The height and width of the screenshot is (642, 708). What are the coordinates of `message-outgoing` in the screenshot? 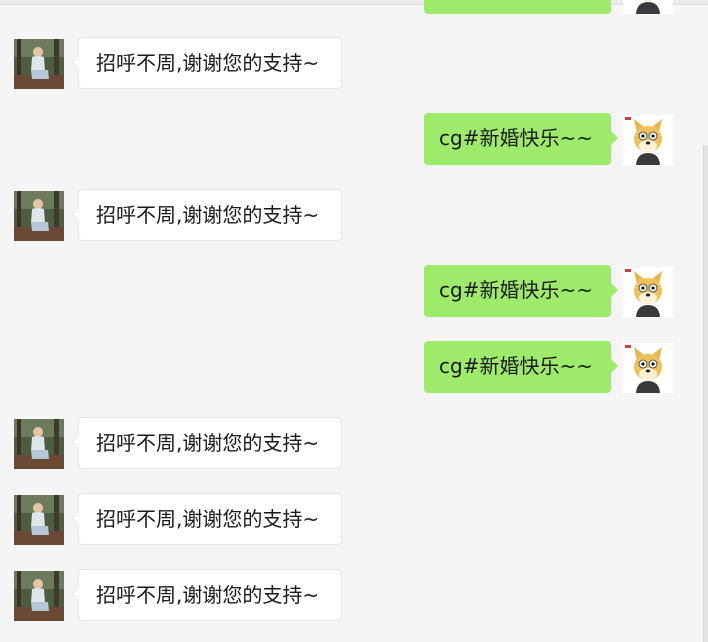 It's located at (354, 8).